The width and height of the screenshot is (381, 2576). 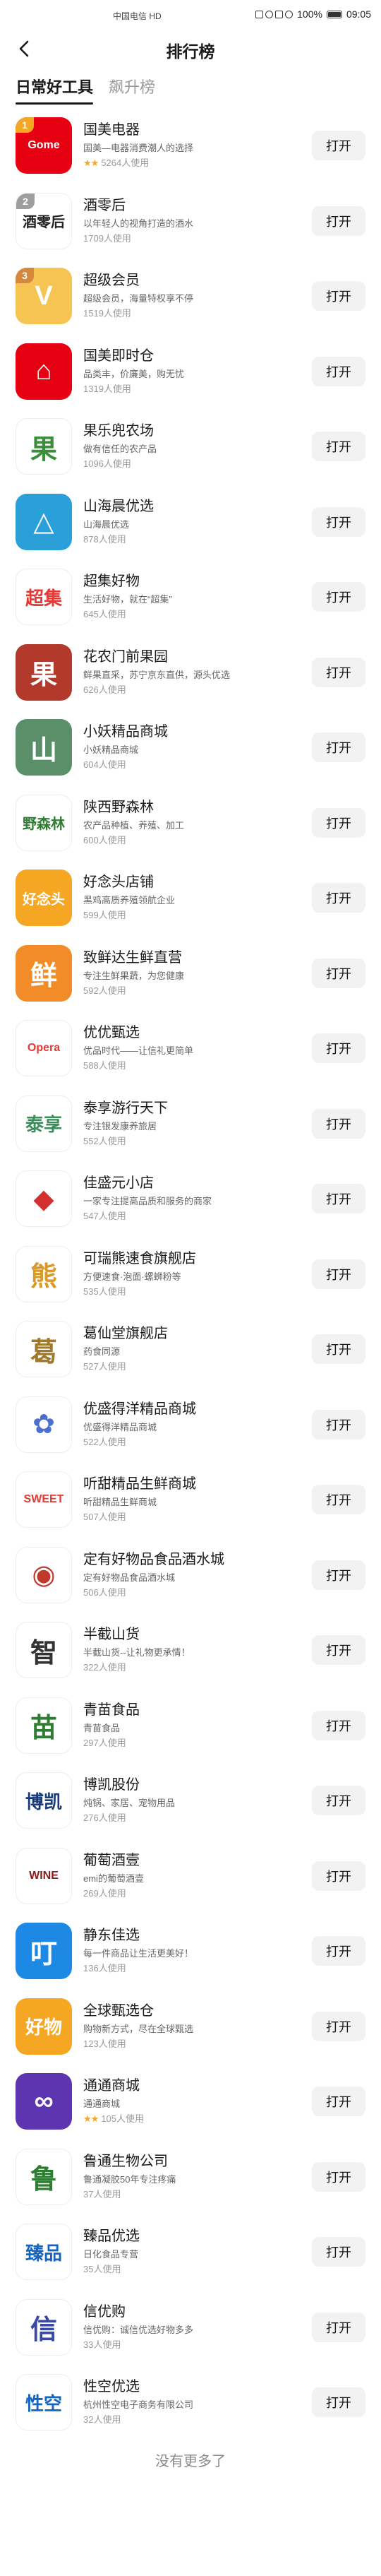 What do you see at coordinates (190, 747) in the screenshot?
I see `list-item: 山小妖精品商城 小妖精品商城 604人使用 打开` at bounding box center [190, 747].